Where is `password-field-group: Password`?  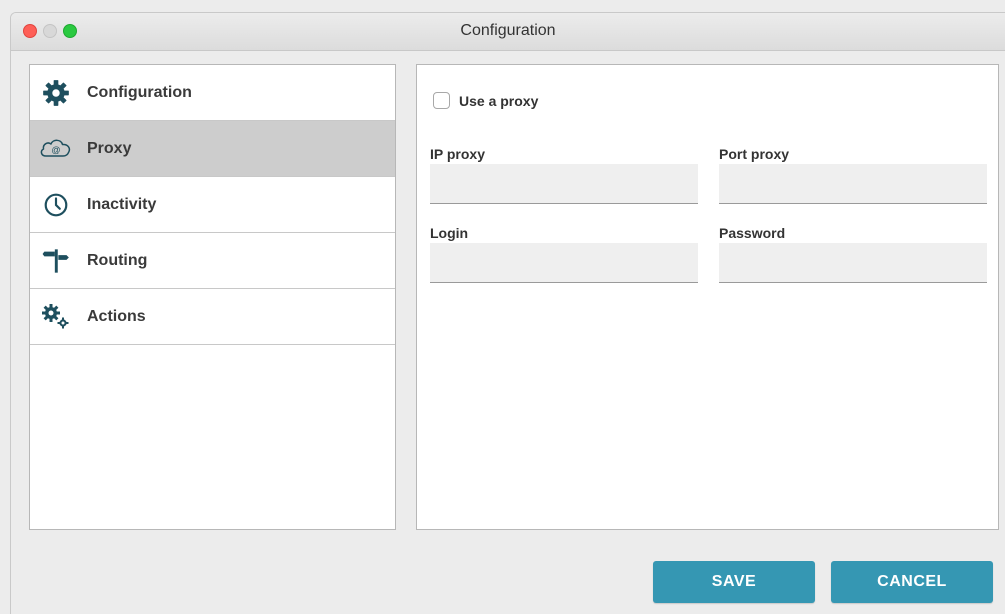
password-field-group: Password is located at coordinates (853, 254).